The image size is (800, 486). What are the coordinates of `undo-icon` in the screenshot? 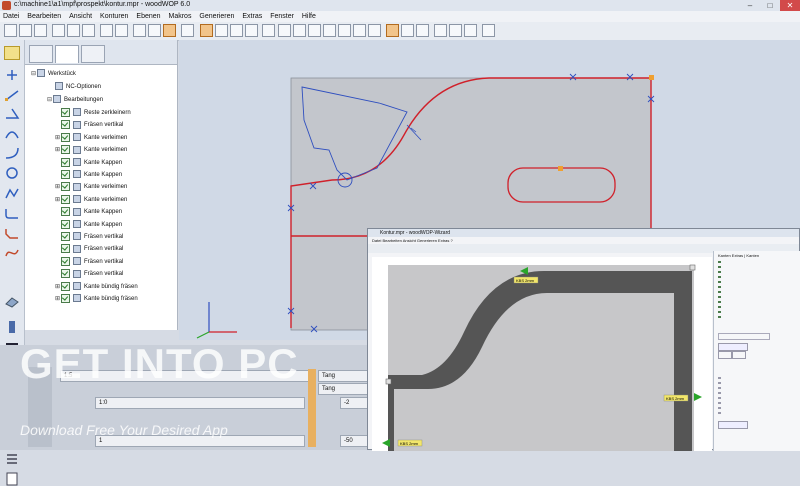 It's located at (106, 30).